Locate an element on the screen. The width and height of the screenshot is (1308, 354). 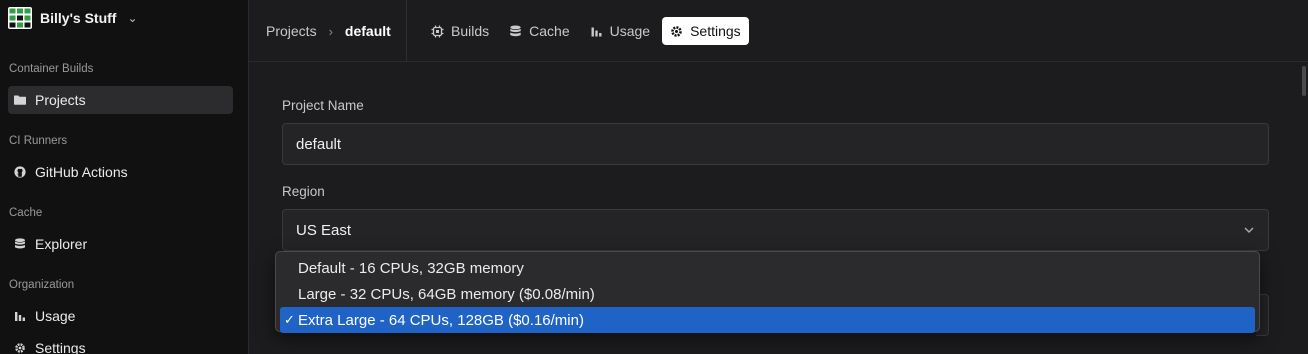
chevron-right-icon: › is located at coordinates (330, 31).